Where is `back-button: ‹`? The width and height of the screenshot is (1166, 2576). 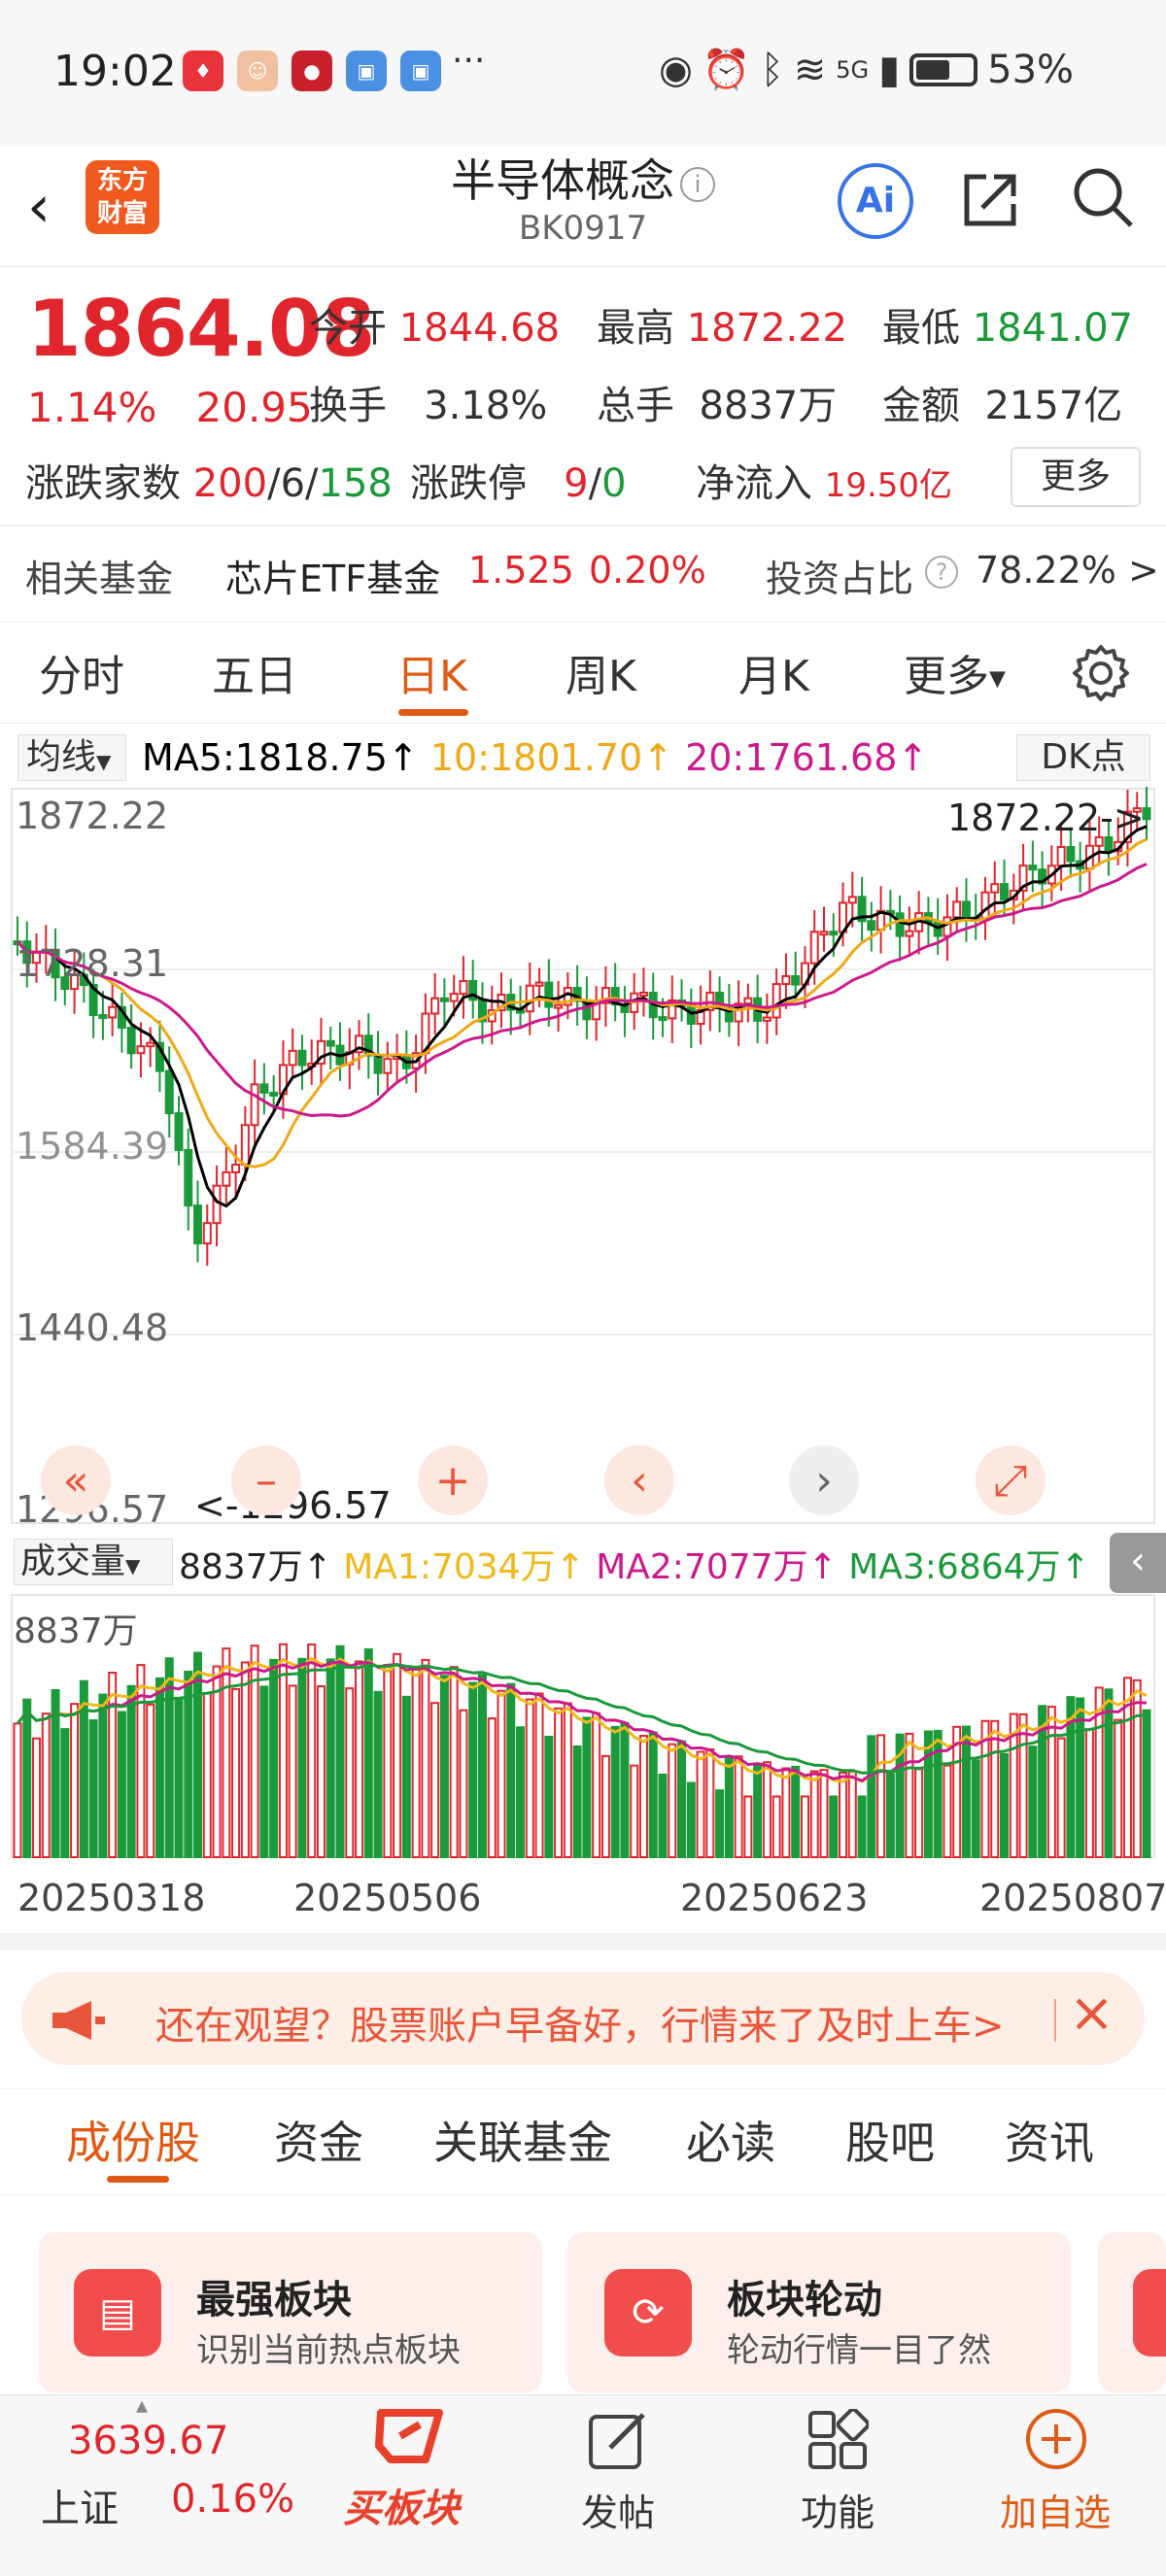 back-button: ‹ is located at coordinates (39, 207).